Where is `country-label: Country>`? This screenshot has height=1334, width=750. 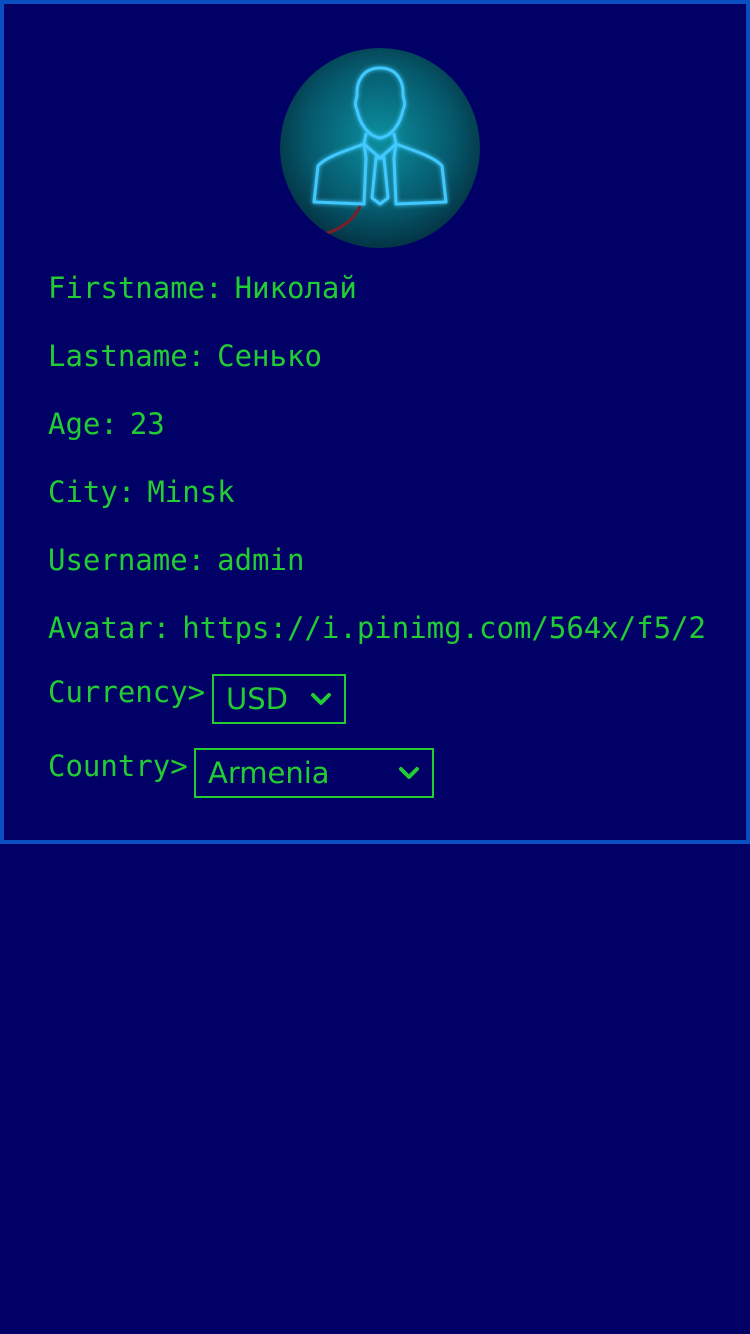 country-label: Country> is located at coordinates (118, 766).